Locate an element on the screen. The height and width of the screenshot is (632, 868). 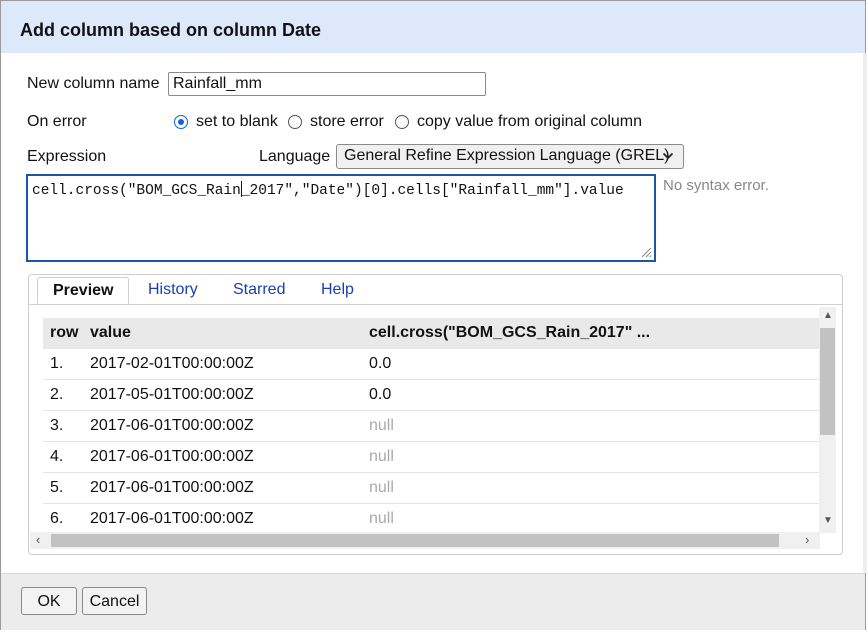
vertical-scrollbar: ▲ ▼ is located at coordinates (827, 420).